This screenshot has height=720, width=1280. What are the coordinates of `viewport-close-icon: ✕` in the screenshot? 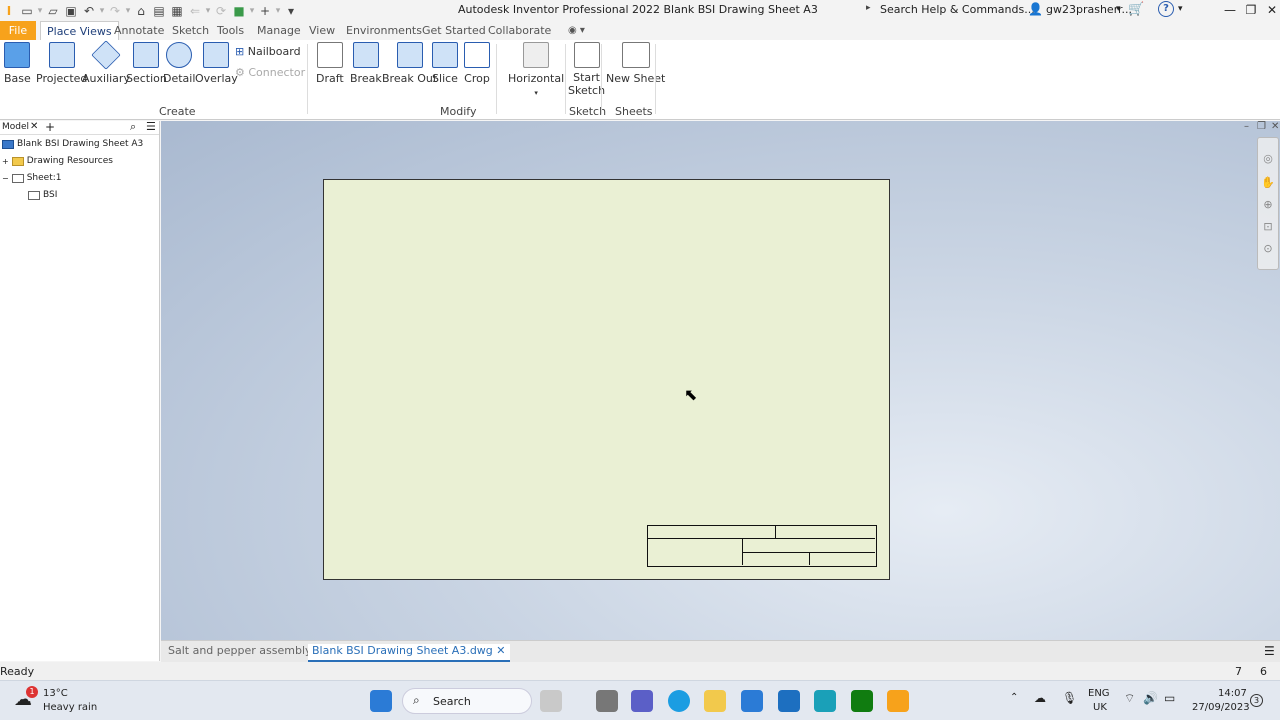 It's located at (1275, 126).